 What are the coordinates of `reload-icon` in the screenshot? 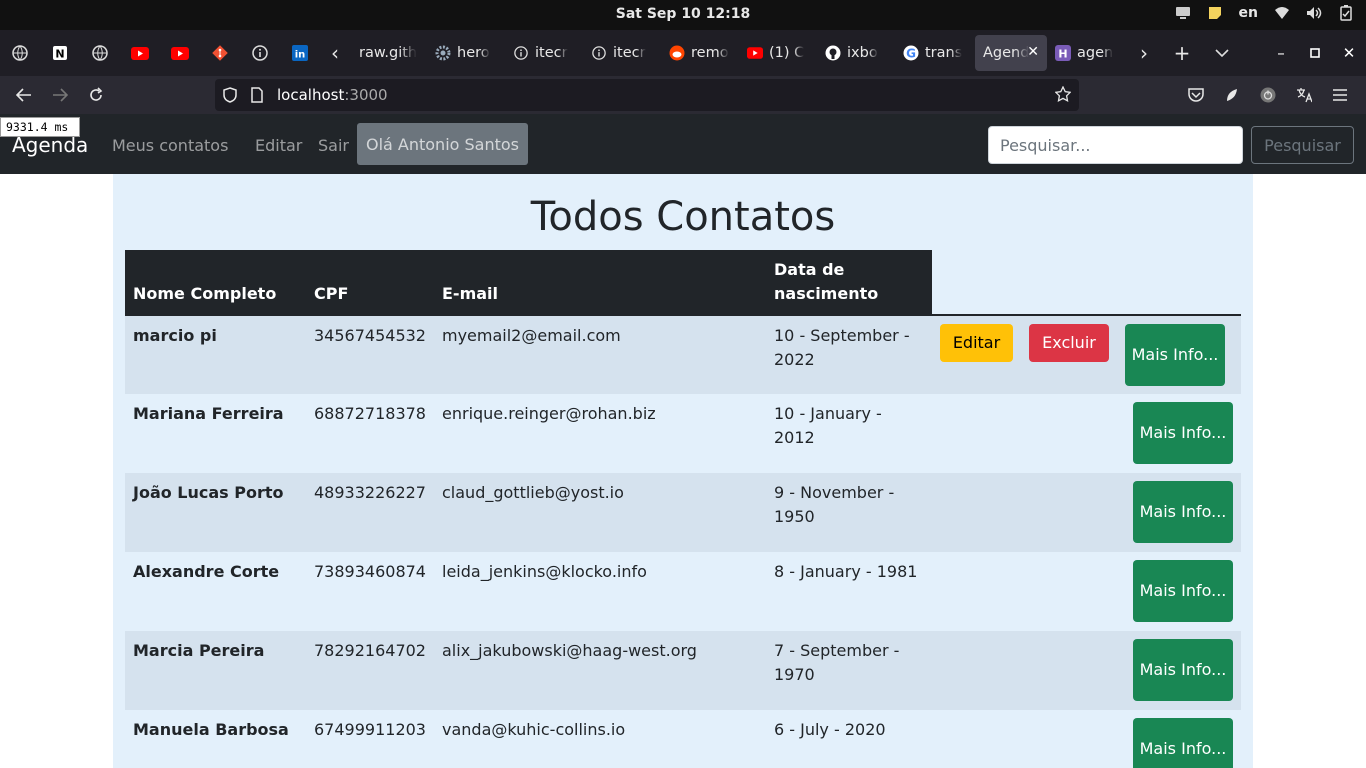 It's located at (96, 95).